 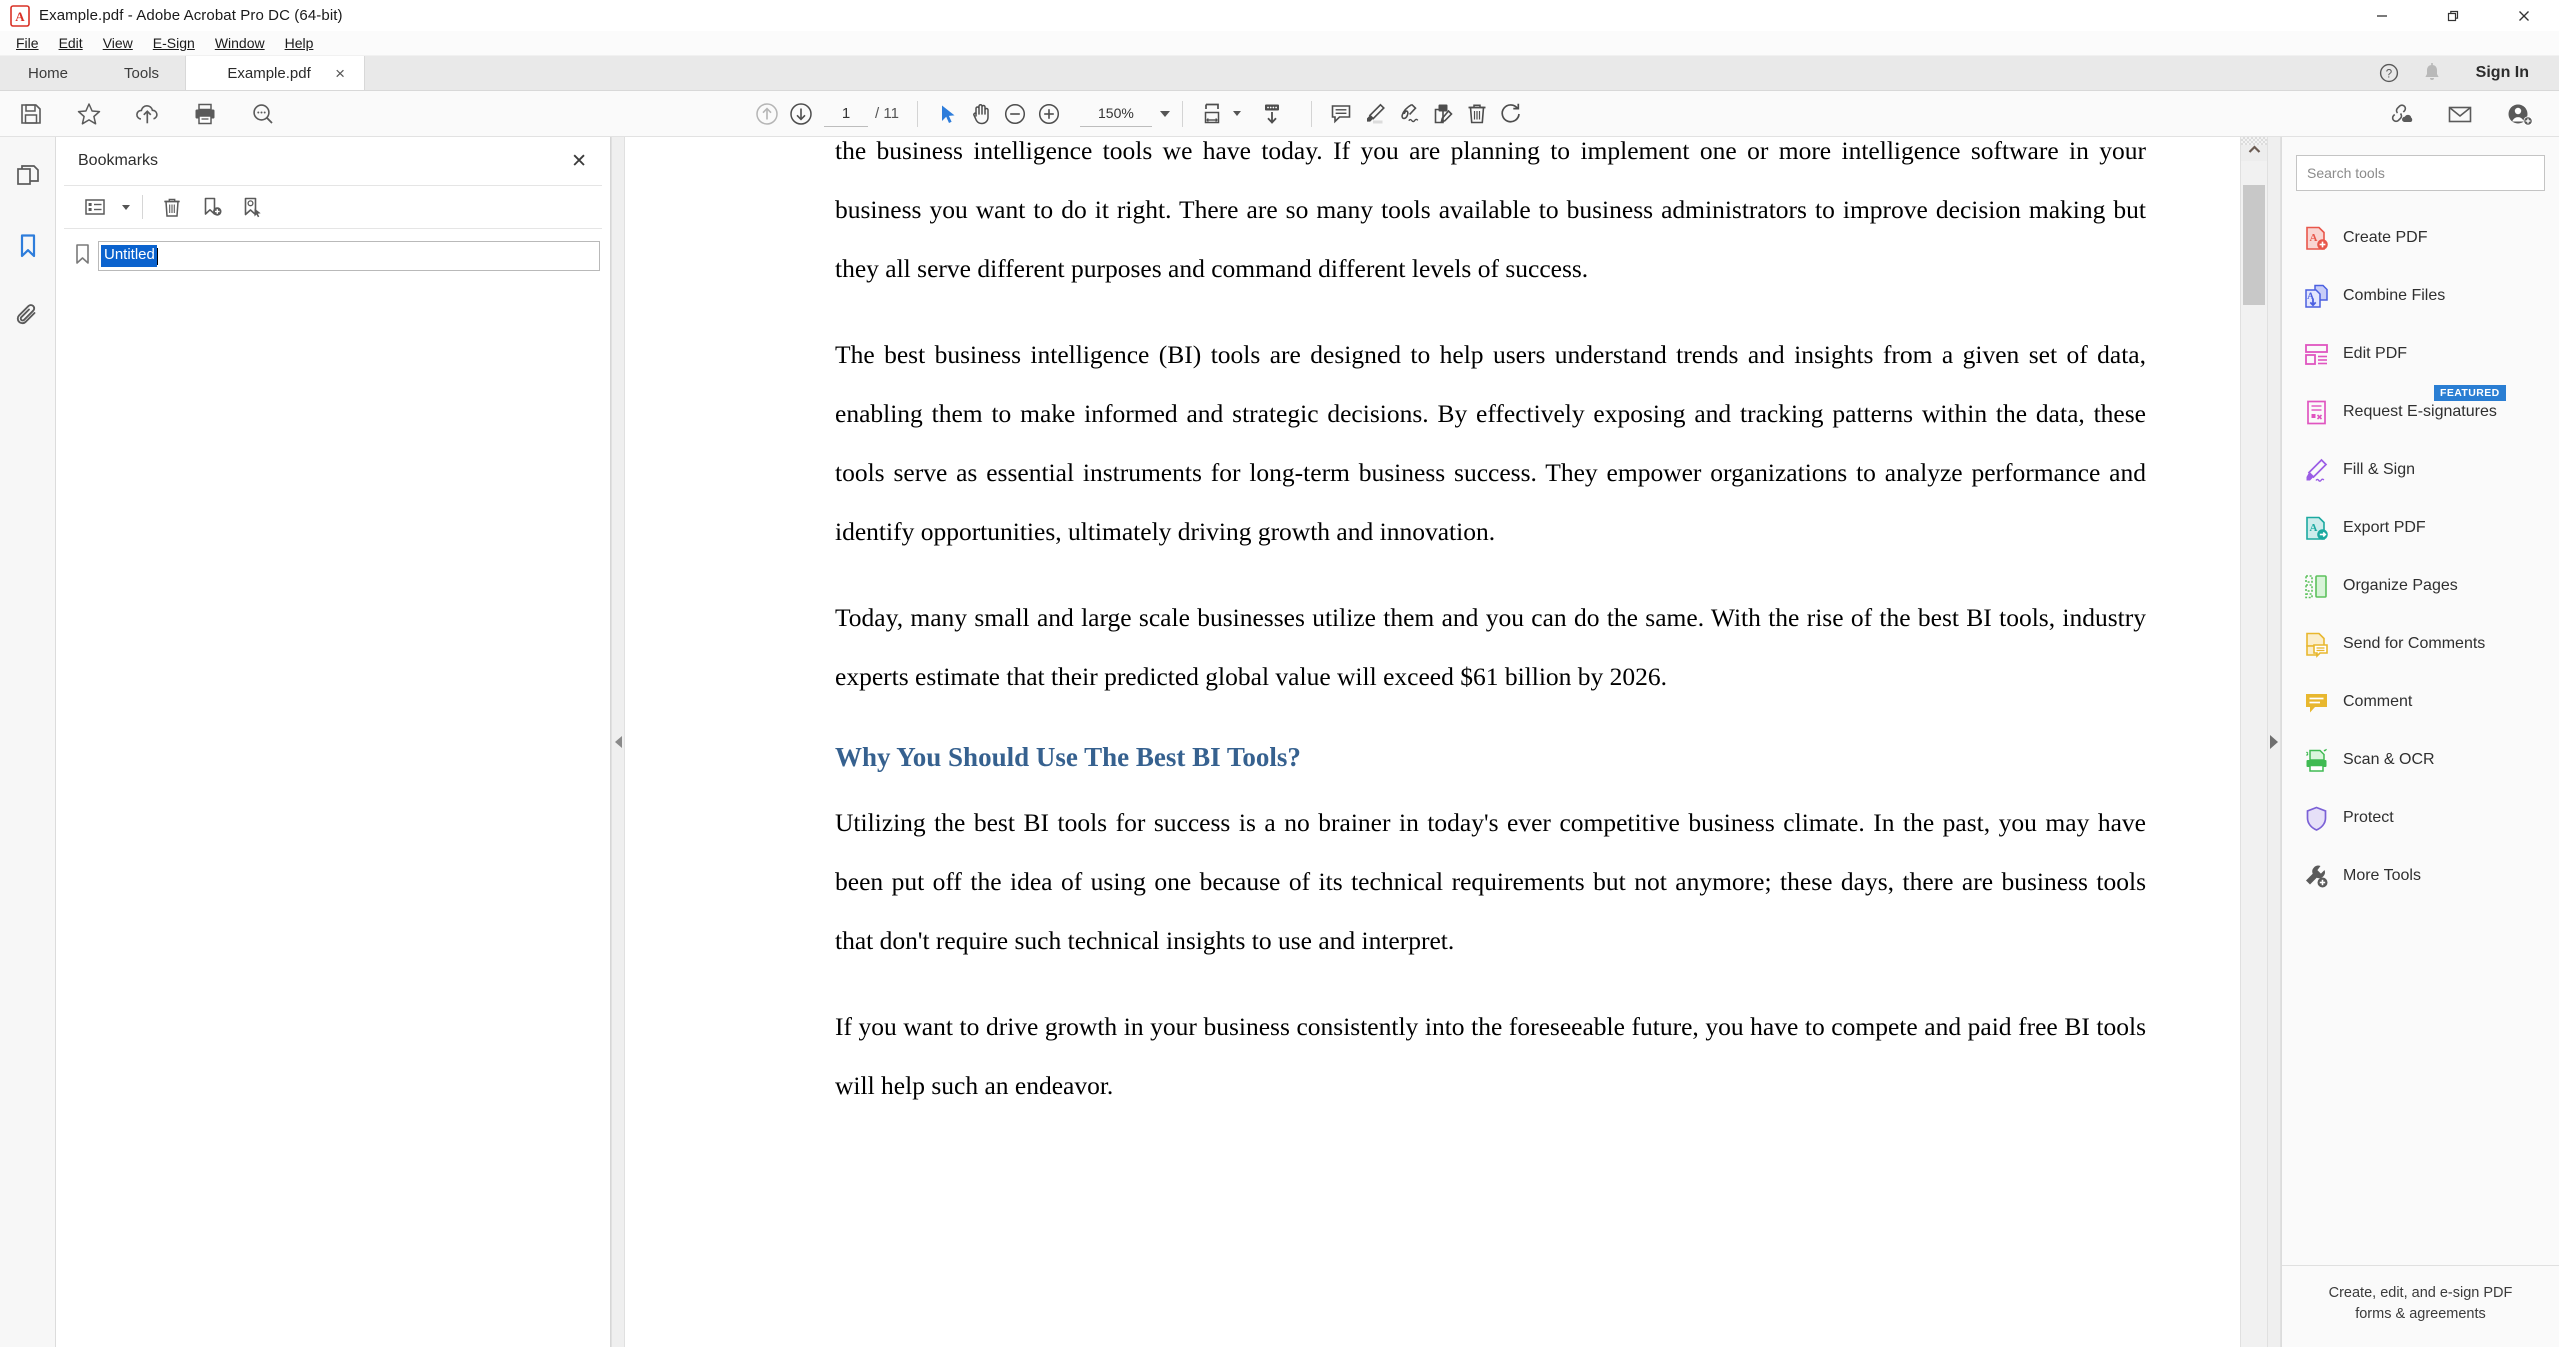 I want to click on print-icon, so click(x=205, y=114).